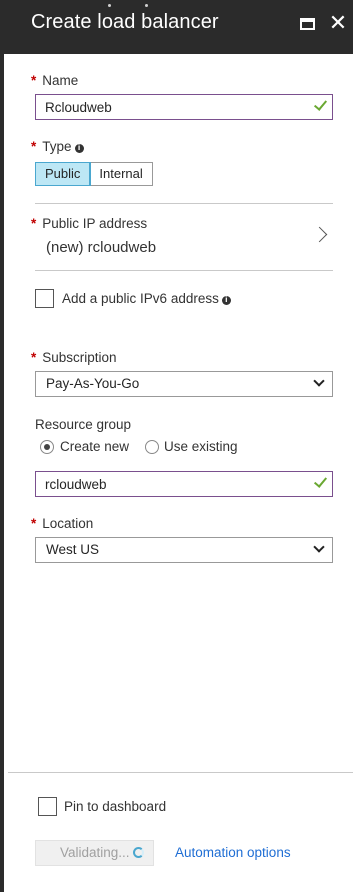 The height and width of the screenshot is (892, 353). I want to click on ipv6-checkbox, so click(44, 298).